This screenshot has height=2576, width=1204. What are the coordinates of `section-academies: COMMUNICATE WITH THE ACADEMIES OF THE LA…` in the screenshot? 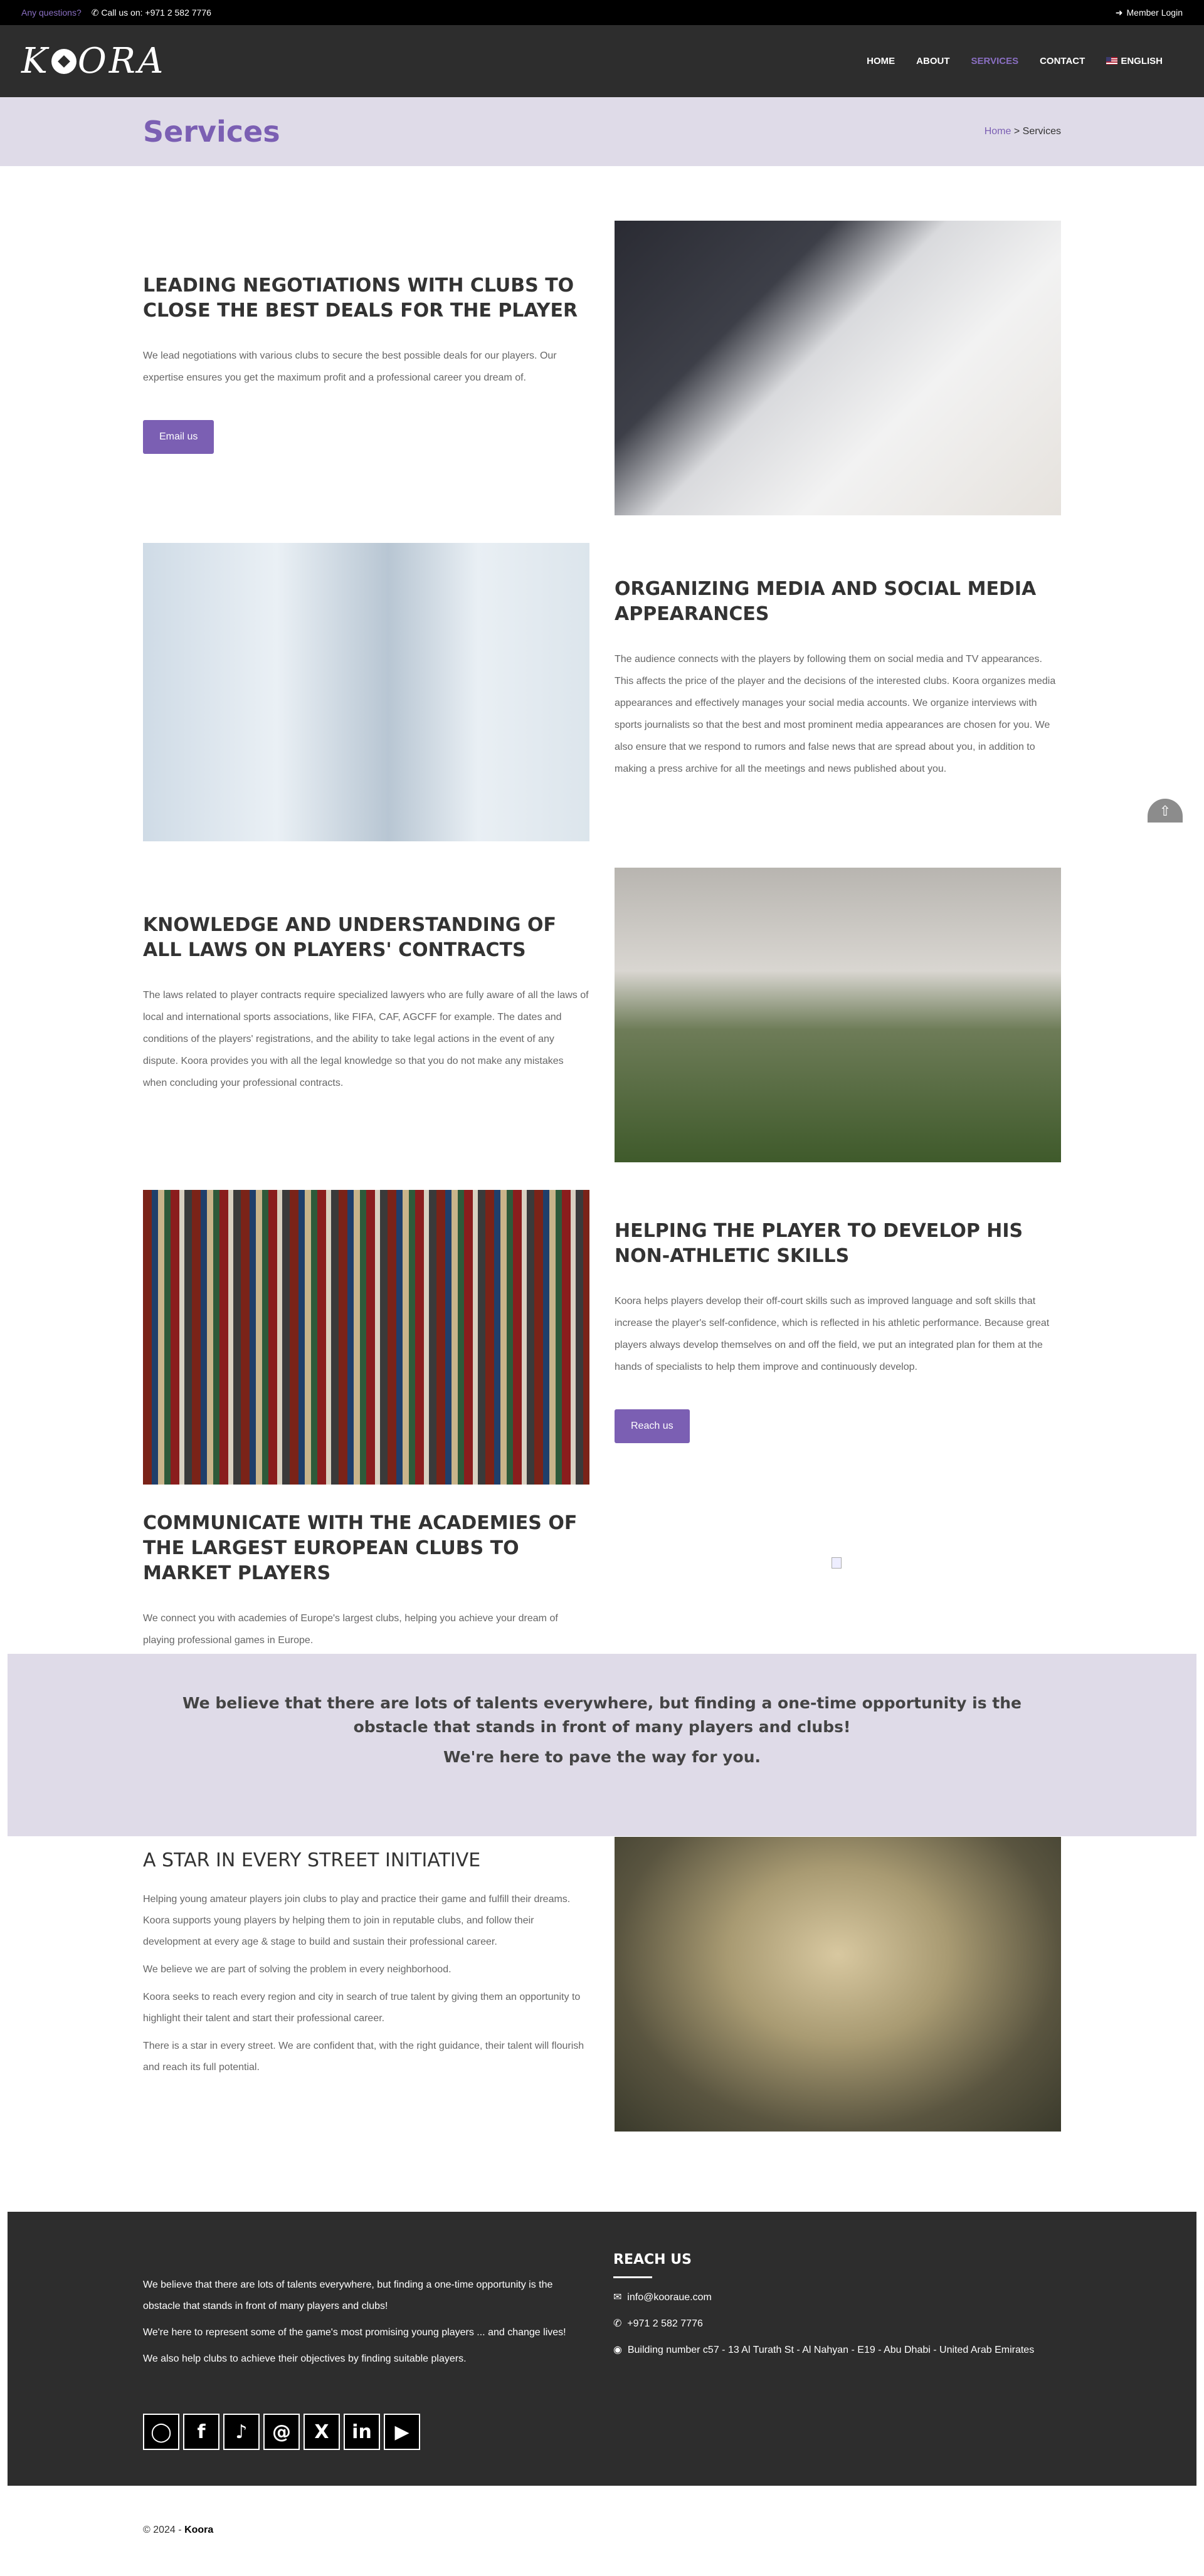 It's located at (602, 1578).